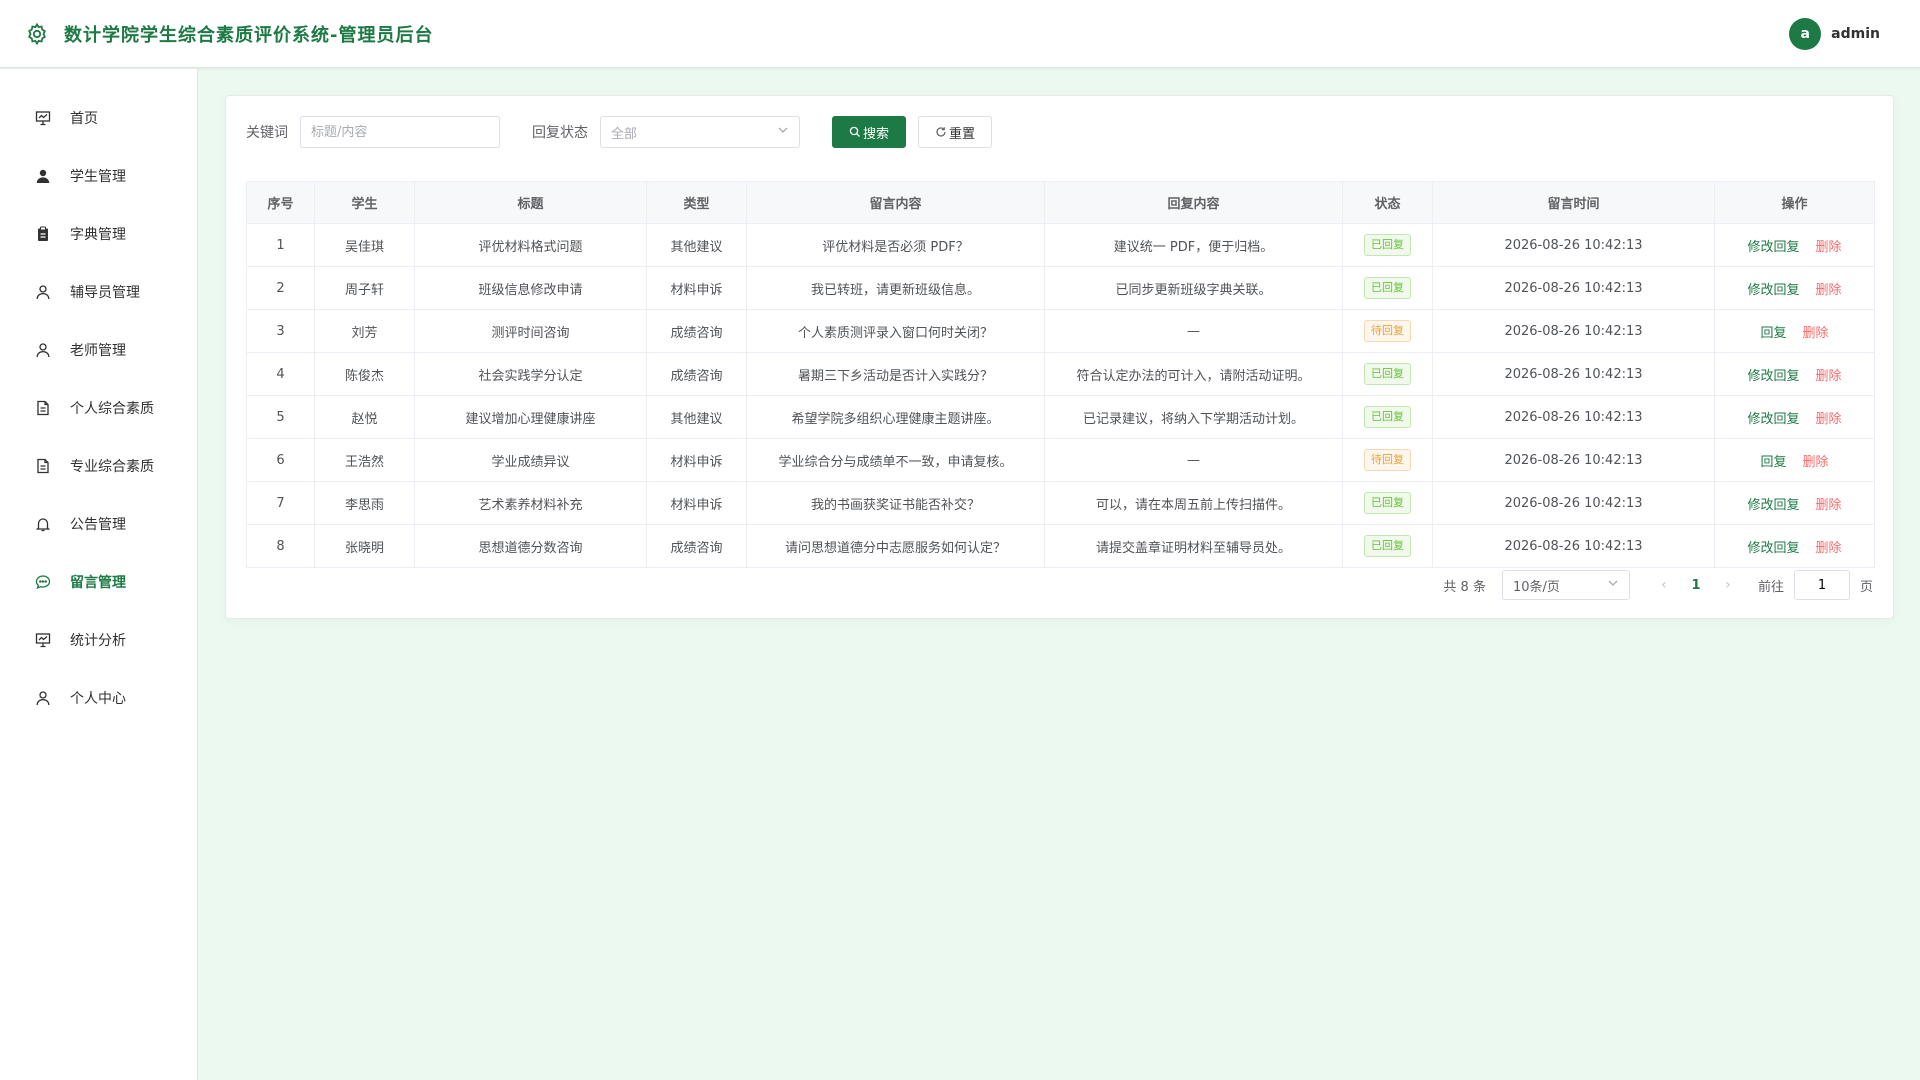  I want to click on cell-title: 建议增加心理健康讲座, so click(530, 417).